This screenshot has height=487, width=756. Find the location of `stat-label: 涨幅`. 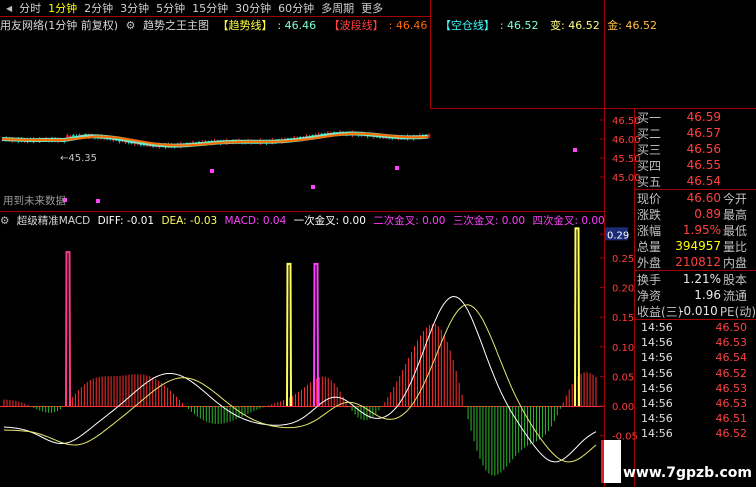

stat-label: 涨幅 is located at coordinates (649, 230).